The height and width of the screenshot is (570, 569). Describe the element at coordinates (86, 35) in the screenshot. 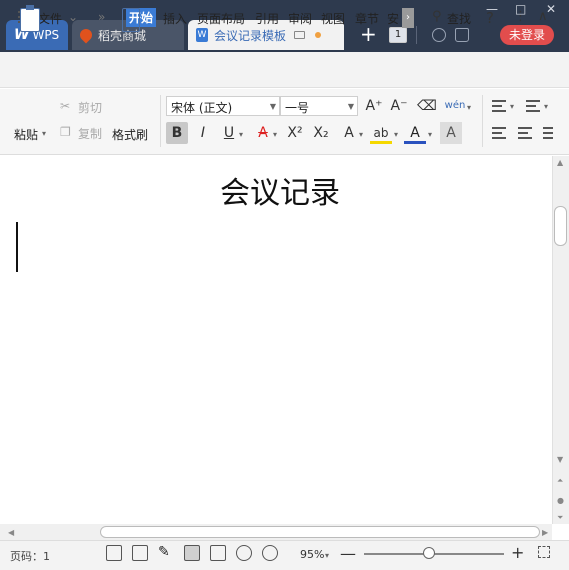

I see `flame-icon` at that location.